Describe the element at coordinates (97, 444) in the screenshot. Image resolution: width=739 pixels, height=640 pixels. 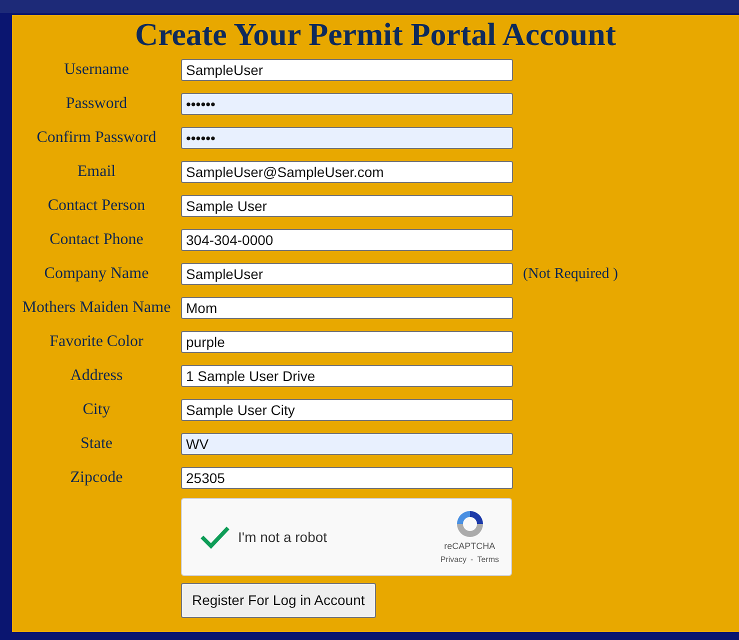
I see `field-label: State` at that location.